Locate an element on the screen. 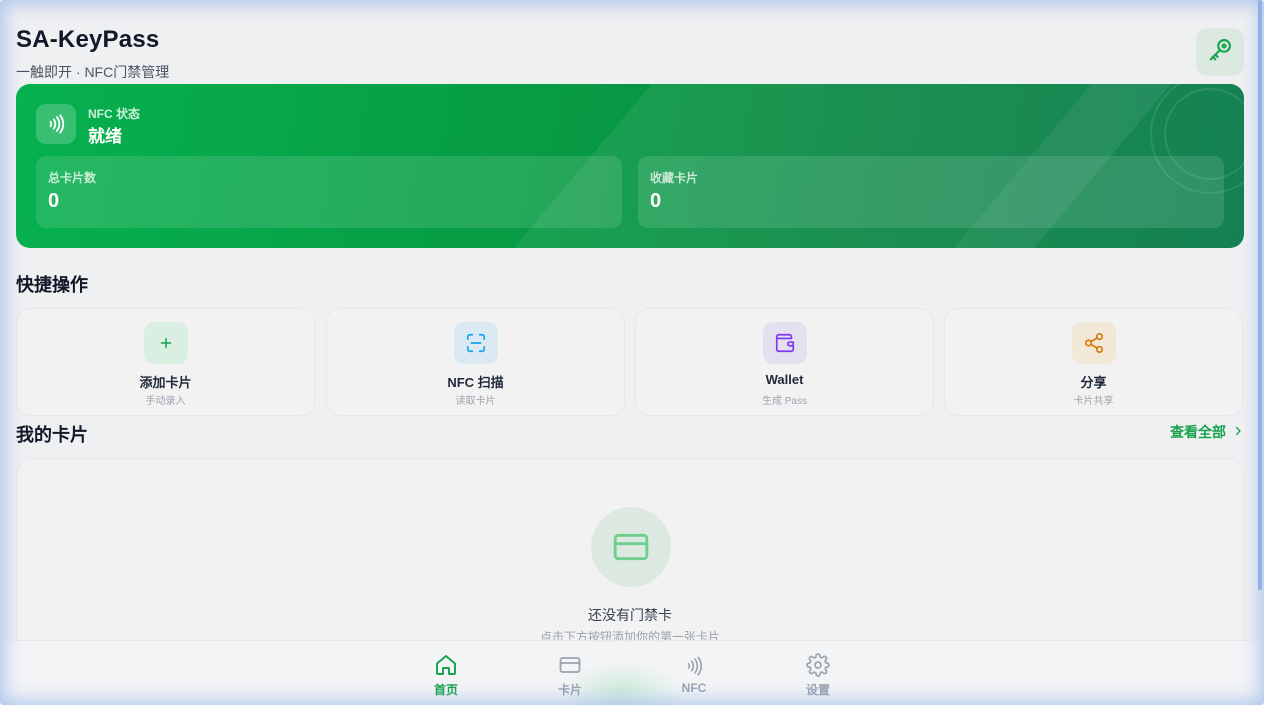  stat-favorite-cards: 收藏卡片 0 is located at coordinates (931, 192).